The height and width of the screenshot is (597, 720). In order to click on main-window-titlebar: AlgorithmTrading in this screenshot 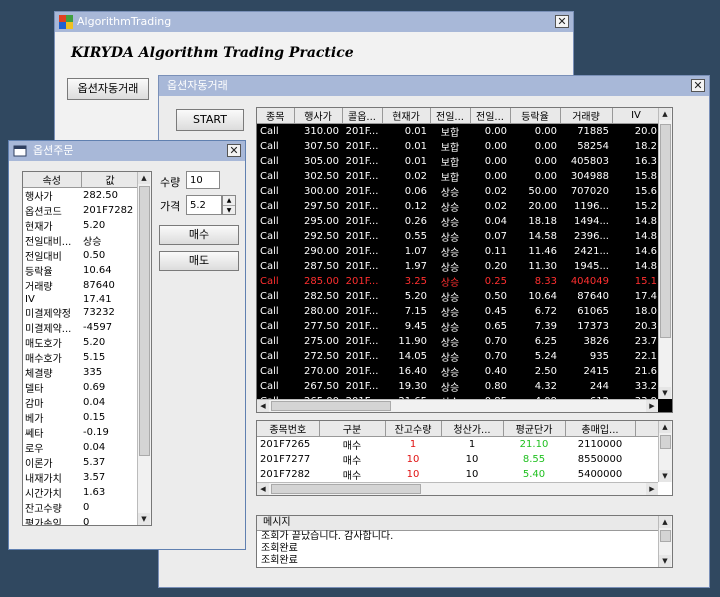, I will do `click(314, 22)`.